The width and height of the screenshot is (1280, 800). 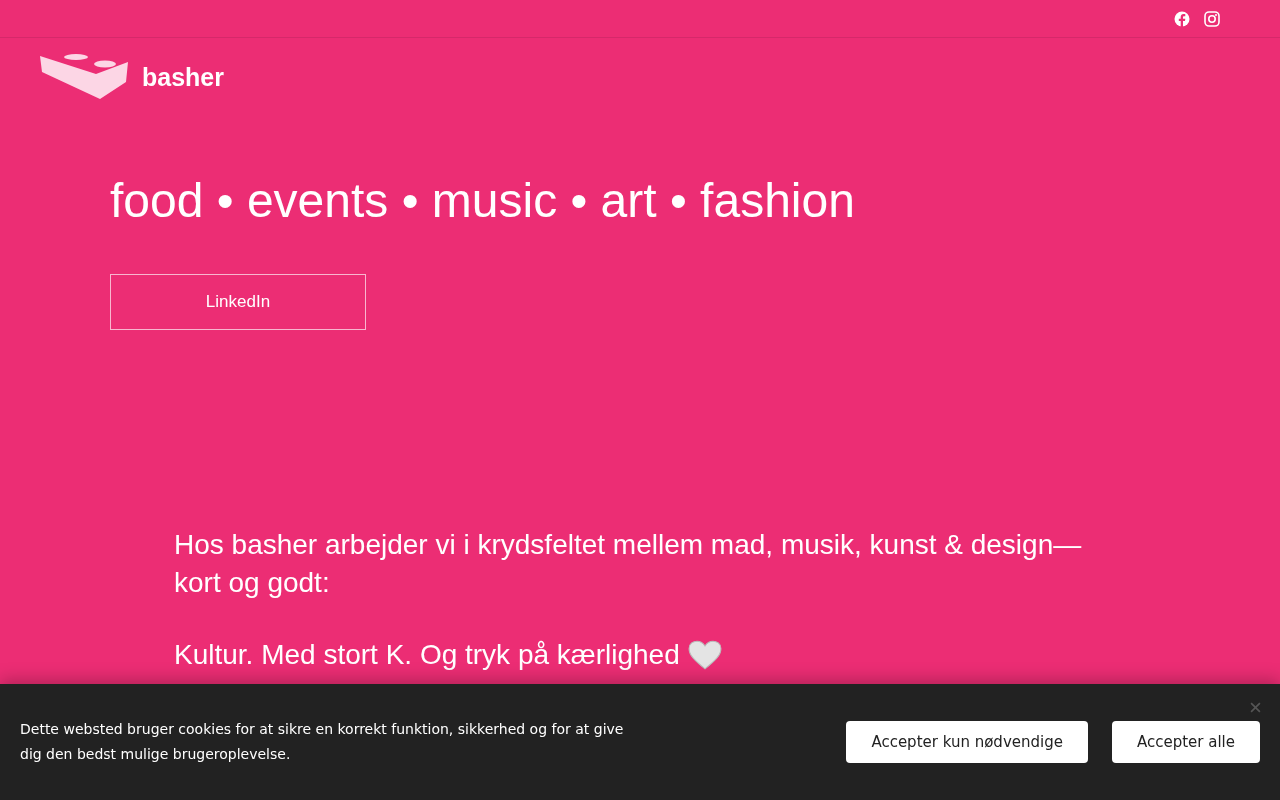 I want to click on brand-name: basher, so click(x=183, y=77).